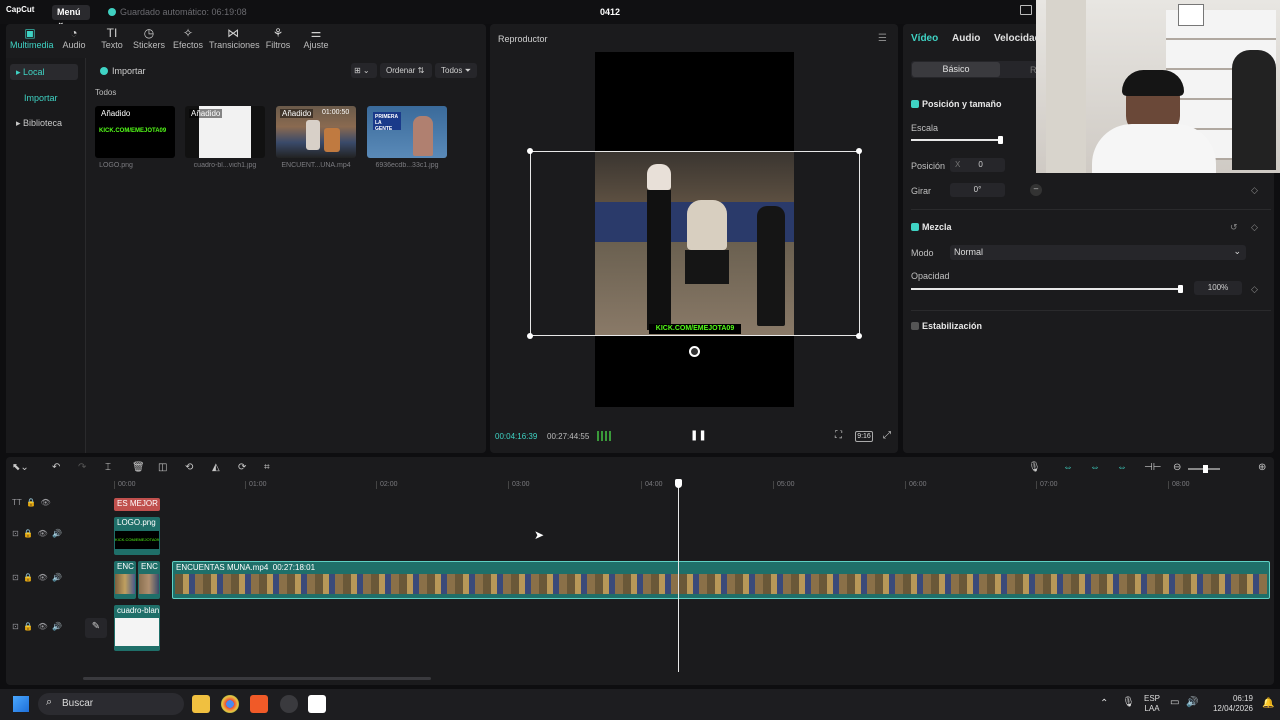 The width and height of the screenshot is (1280, 720). What do you see at coordinates (882, 38) in the screenshot?
I see `player-menu-icon: ☰` at bounding box center [882, 38].